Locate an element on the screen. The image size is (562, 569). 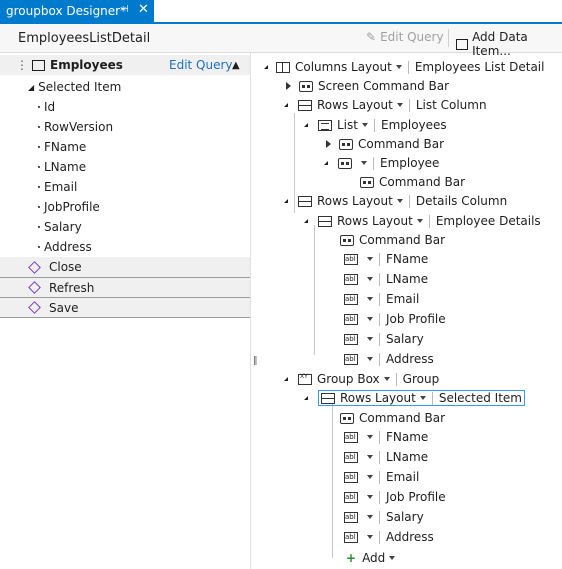
method-row-close: Close is located at coordinates (125, 267).